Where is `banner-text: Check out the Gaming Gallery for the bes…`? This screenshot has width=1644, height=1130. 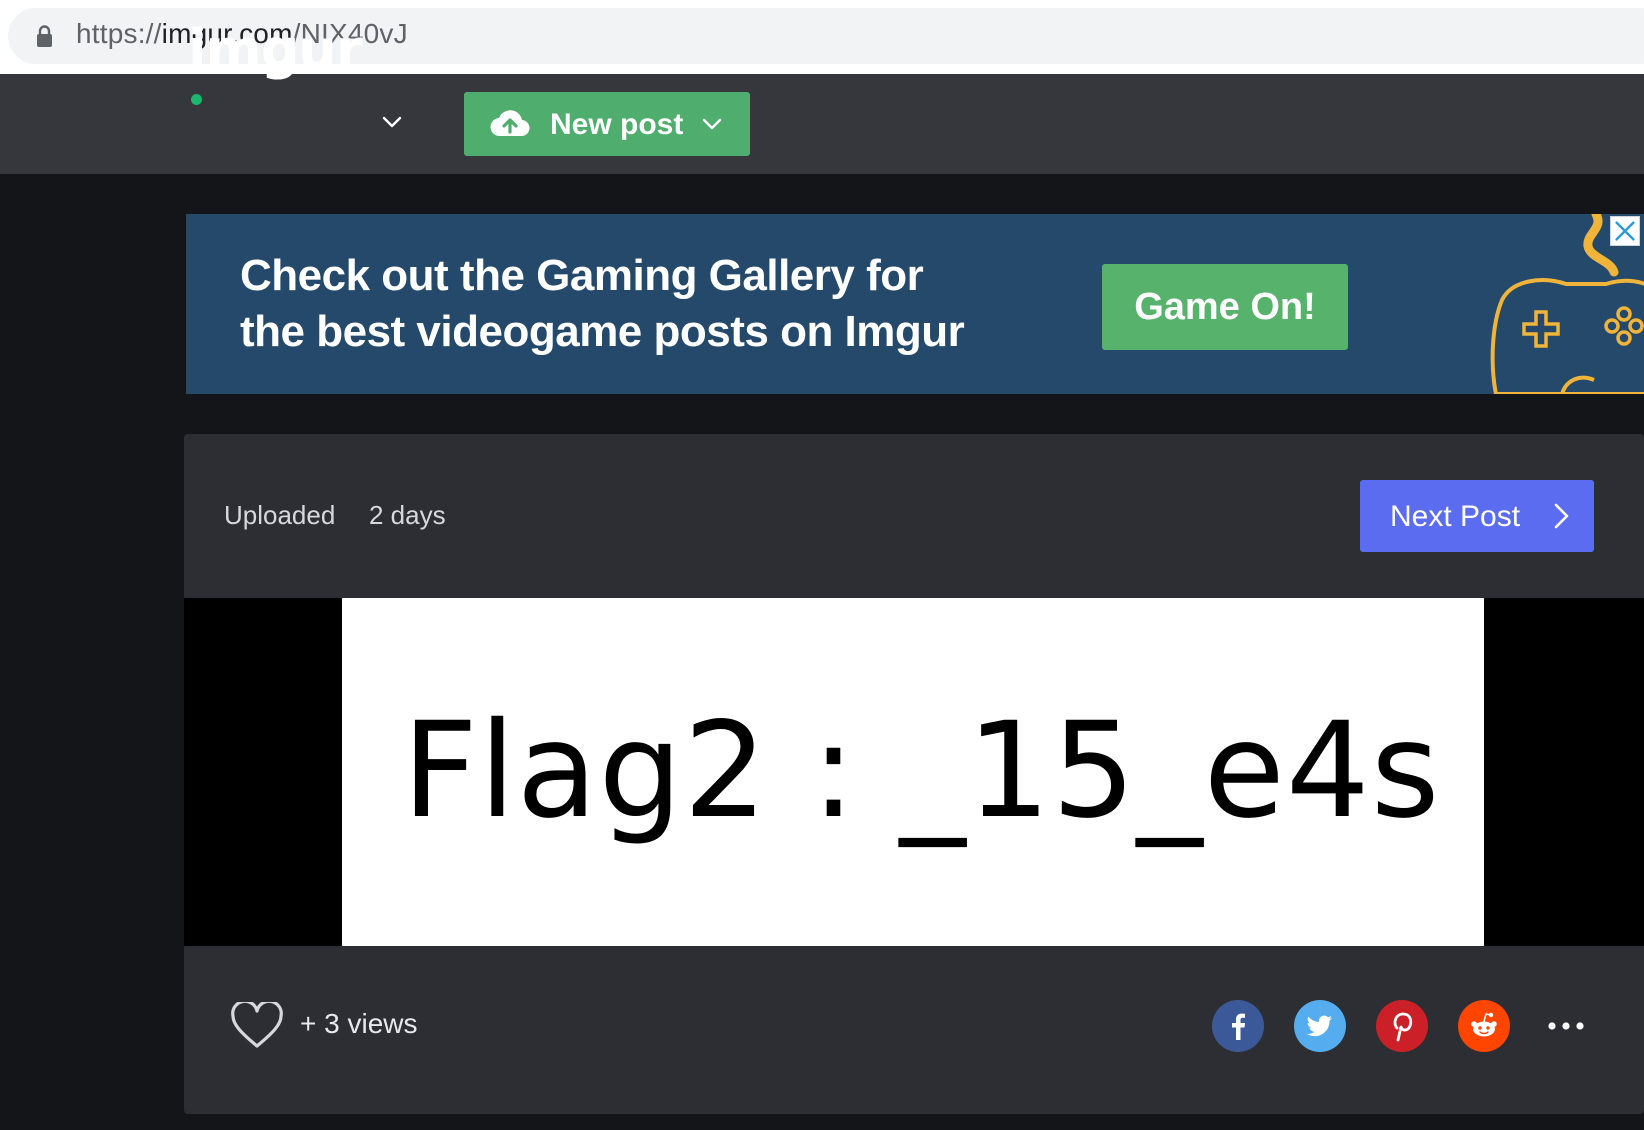
banner-text: Check out the Gaming Gallery for the bes… is located at coordinates (602, 304).